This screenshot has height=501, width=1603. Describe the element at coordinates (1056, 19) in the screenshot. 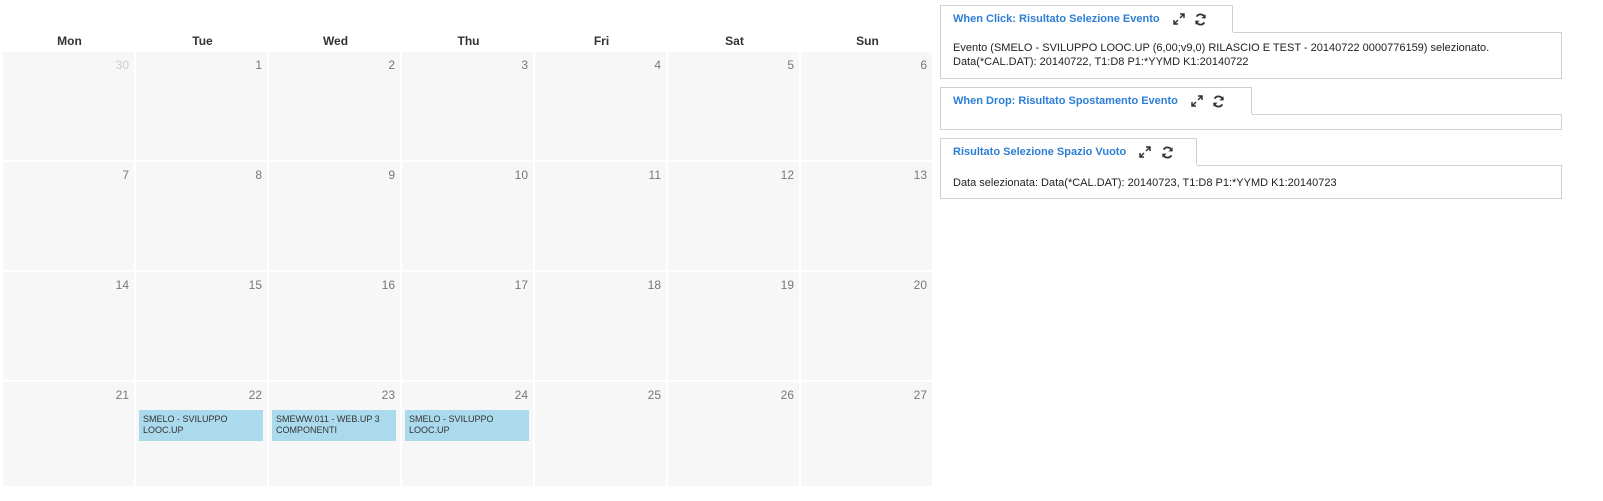

I see `click-result-title: When Click: Risultato Selezione Evento` at that location.